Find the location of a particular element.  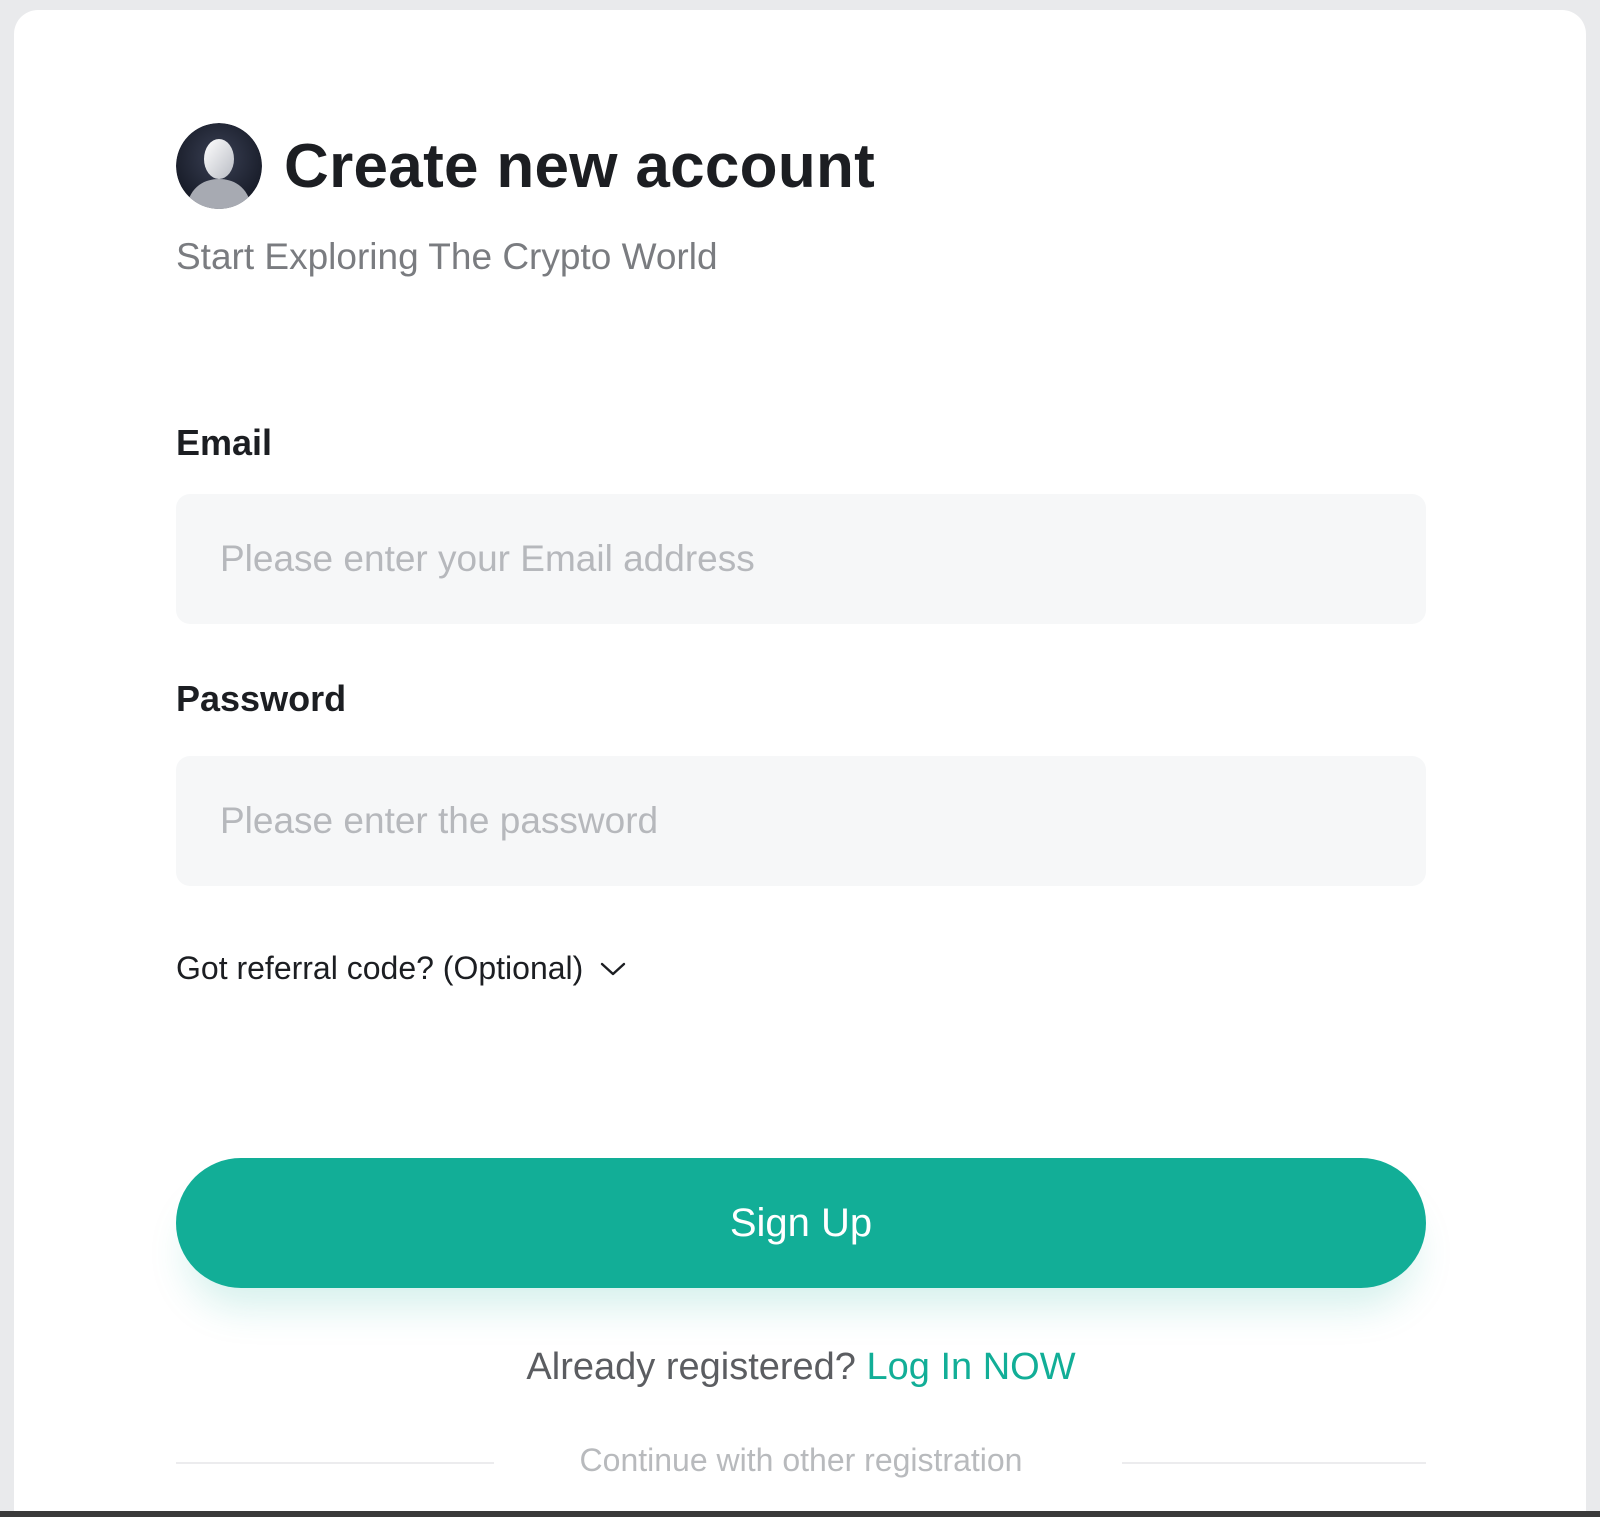

referral-code-toggle: Got referral code? (Optional) is located at coordinates (401, 968).